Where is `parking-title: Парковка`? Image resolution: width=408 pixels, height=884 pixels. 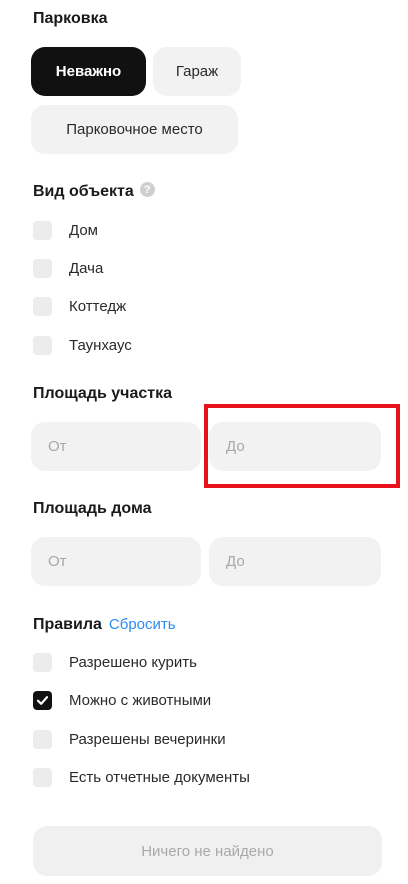 parking-title: Парковка is located at coordinates (70, 18).